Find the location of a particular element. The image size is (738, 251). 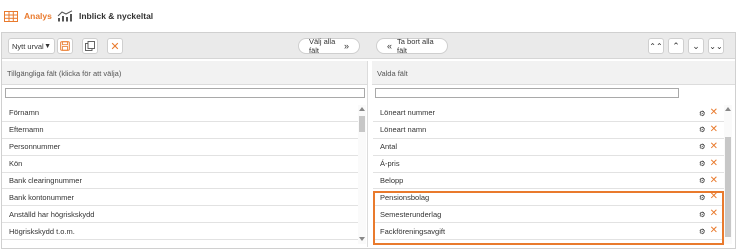

available-field-item: Bank kontonummer is located at coordinates (180, 198).